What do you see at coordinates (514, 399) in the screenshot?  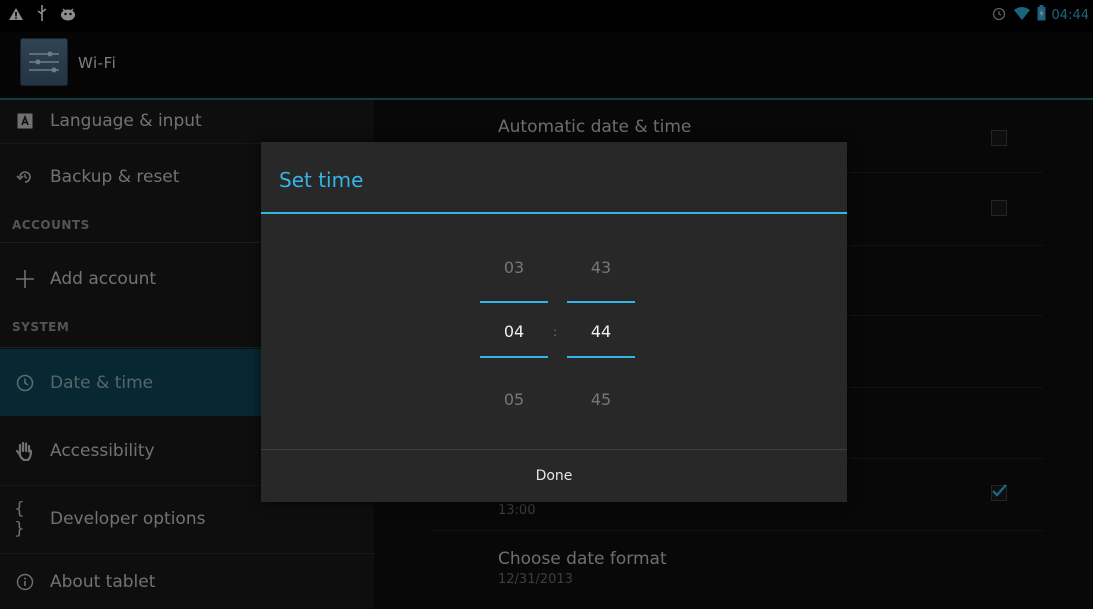 I see `hour-next: 05` at bounding box center [514, 399].